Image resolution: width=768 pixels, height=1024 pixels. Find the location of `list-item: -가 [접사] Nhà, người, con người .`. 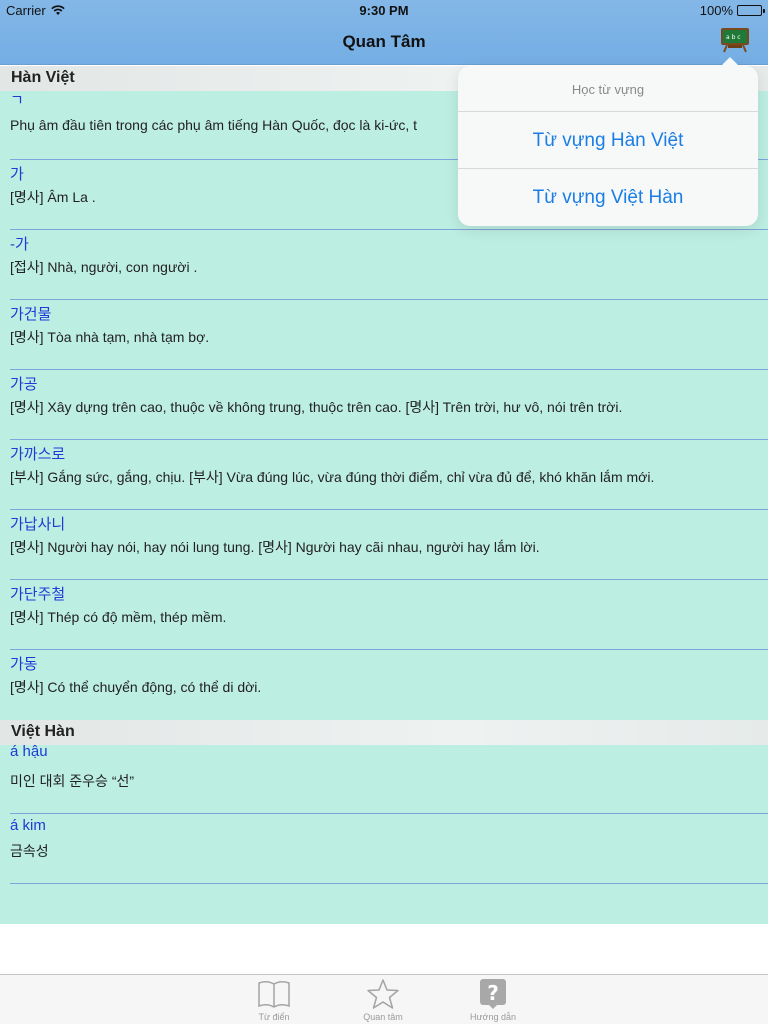

list-item: -가 [접사] Nhà, người, con người . is located at coordinates (389, 265).